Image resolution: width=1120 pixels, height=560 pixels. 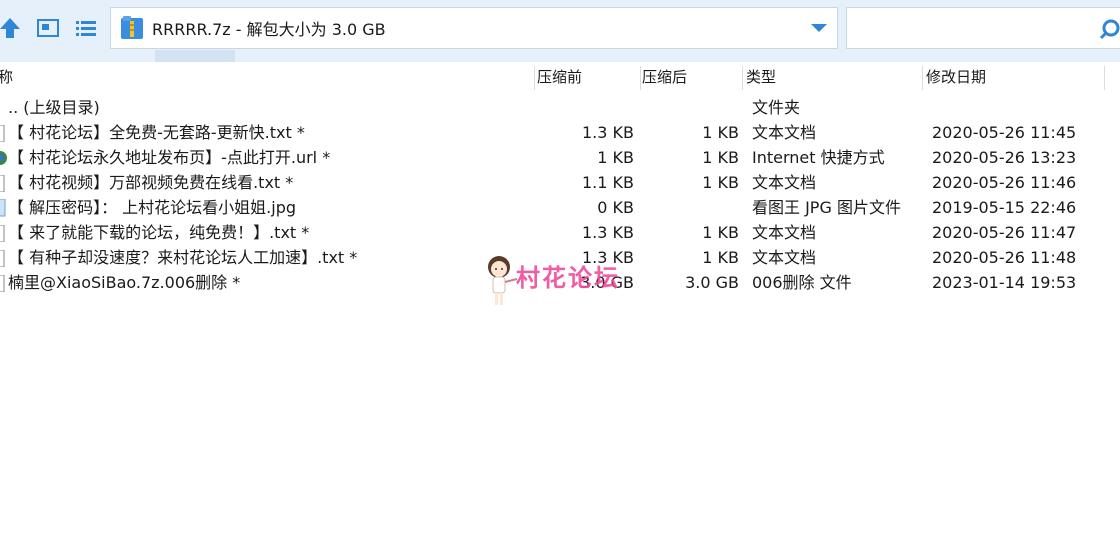 I want to click on header-type: 类型, so click(x=761, y=77).